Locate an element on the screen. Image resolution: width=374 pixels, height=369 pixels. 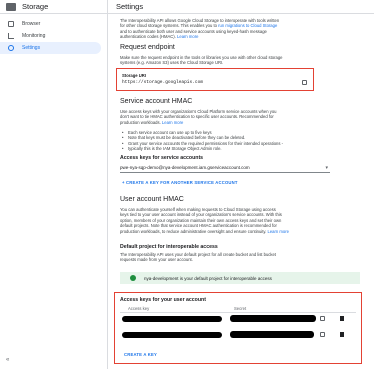
storage-uri-value: https://storage.googleapis.com is located at coordinates (163, 82).